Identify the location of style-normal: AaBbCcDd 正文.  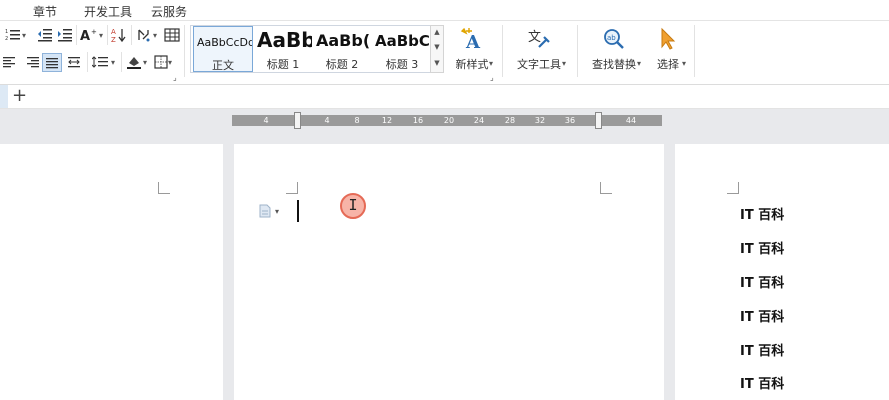
(223, 49).